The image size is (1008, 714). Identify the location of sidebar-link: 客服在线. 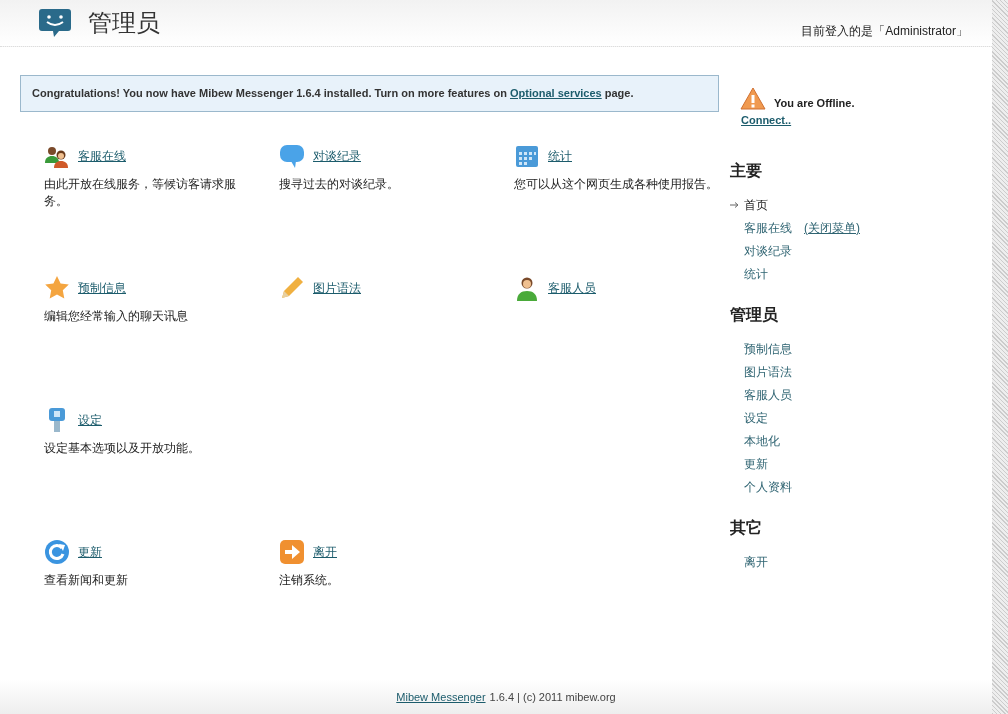
(768, 227).